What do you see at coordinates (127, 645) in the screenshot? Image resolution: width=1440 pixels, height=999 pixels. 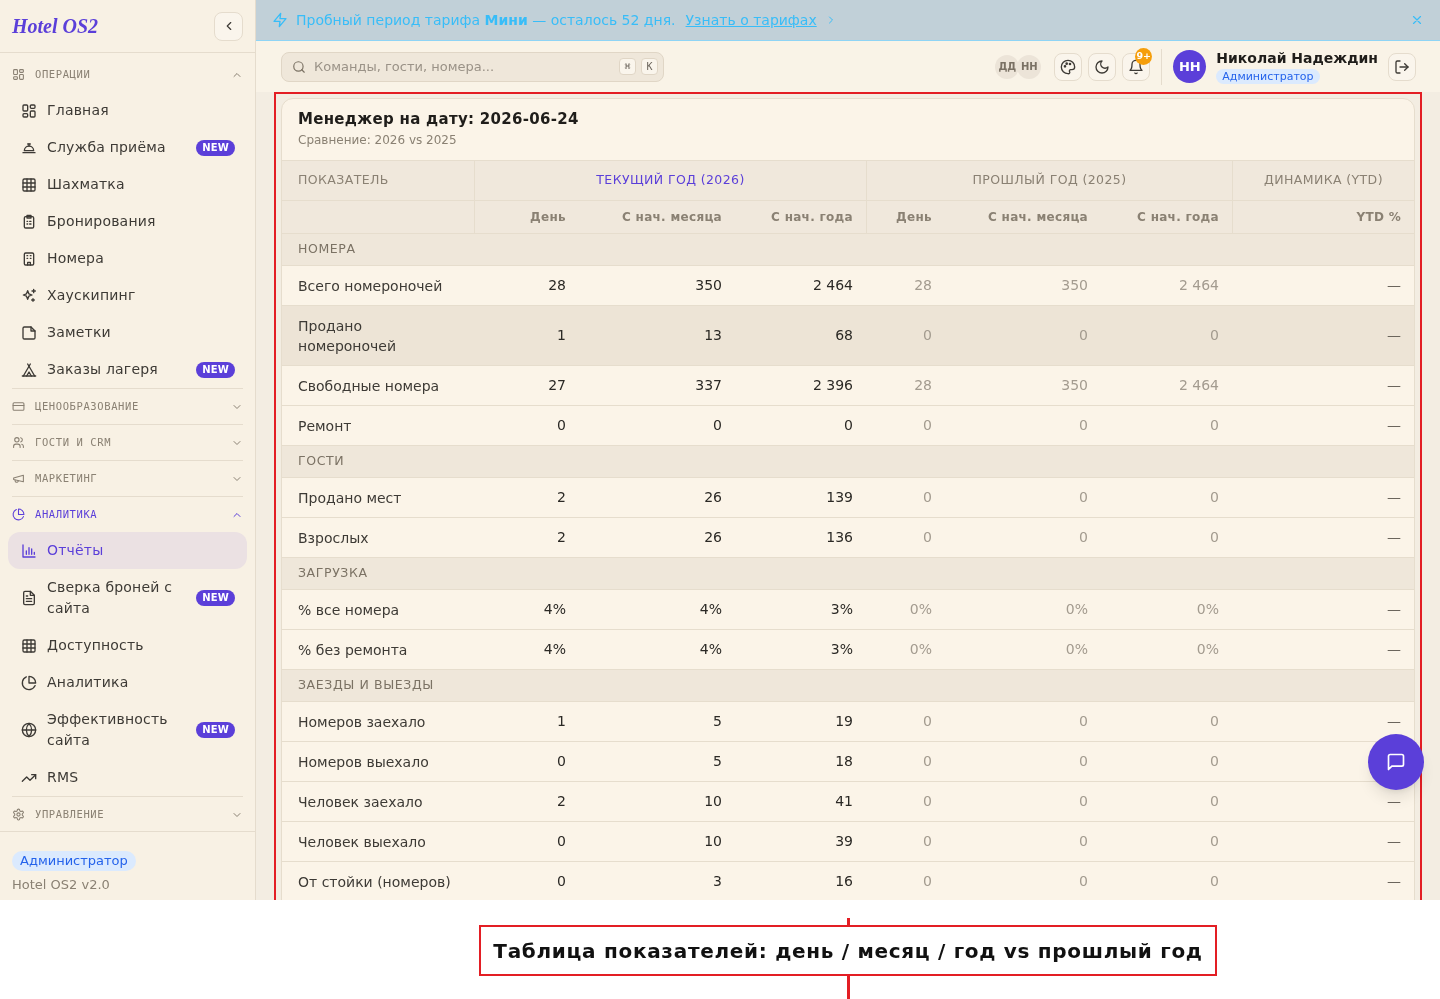 I see `nav-item: Доступность` at bounding box center [127, 645].